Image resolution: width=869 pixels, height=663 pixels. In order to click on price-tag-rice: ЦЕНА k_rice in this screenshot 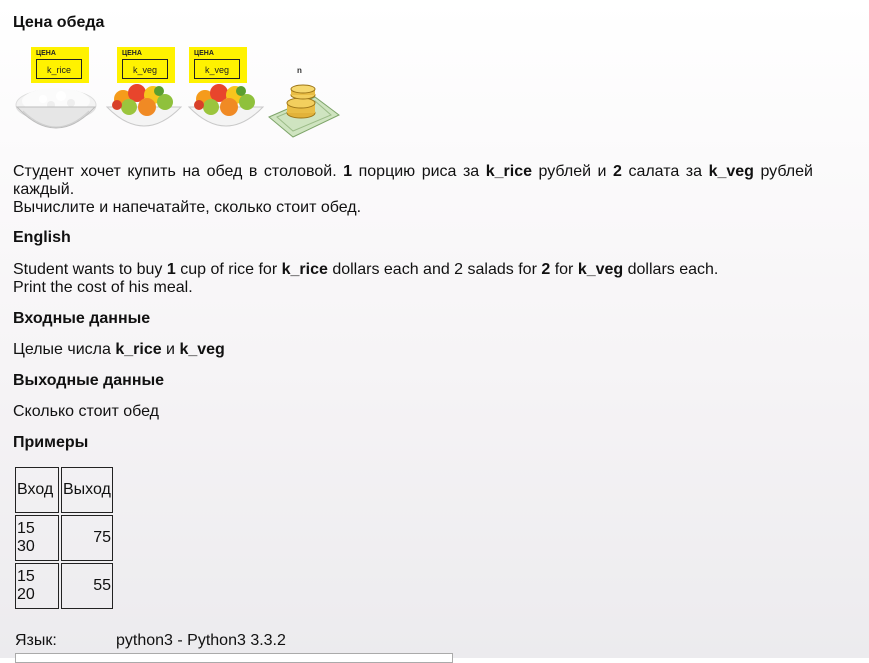, I will do `click(60, 65)`.